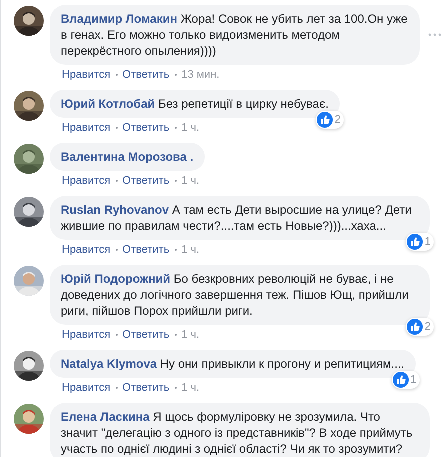 This screenshot has width=442, height=457. What do you see at coordinates (234, 35) in the screenshot?
I see `comment-text: Владимир Ломакин Жора! Совок не убить лет за 100.Он уже в генах. Его можно только видоизменить методом перекрёстного опыления))))` at bounding box center [234, 35].